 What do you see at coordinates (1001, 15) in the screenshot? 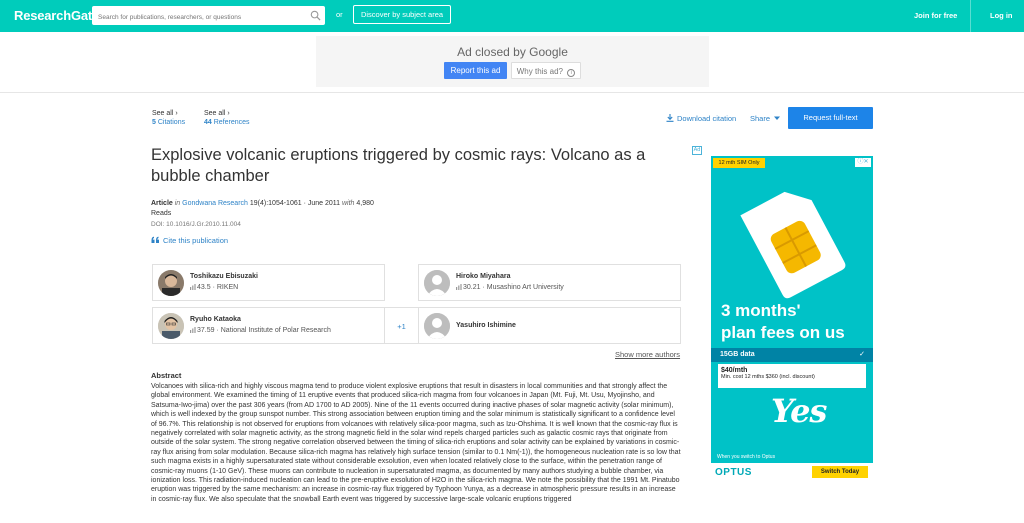
I see `login-link: Log in` at bounding box center [1001, 15].